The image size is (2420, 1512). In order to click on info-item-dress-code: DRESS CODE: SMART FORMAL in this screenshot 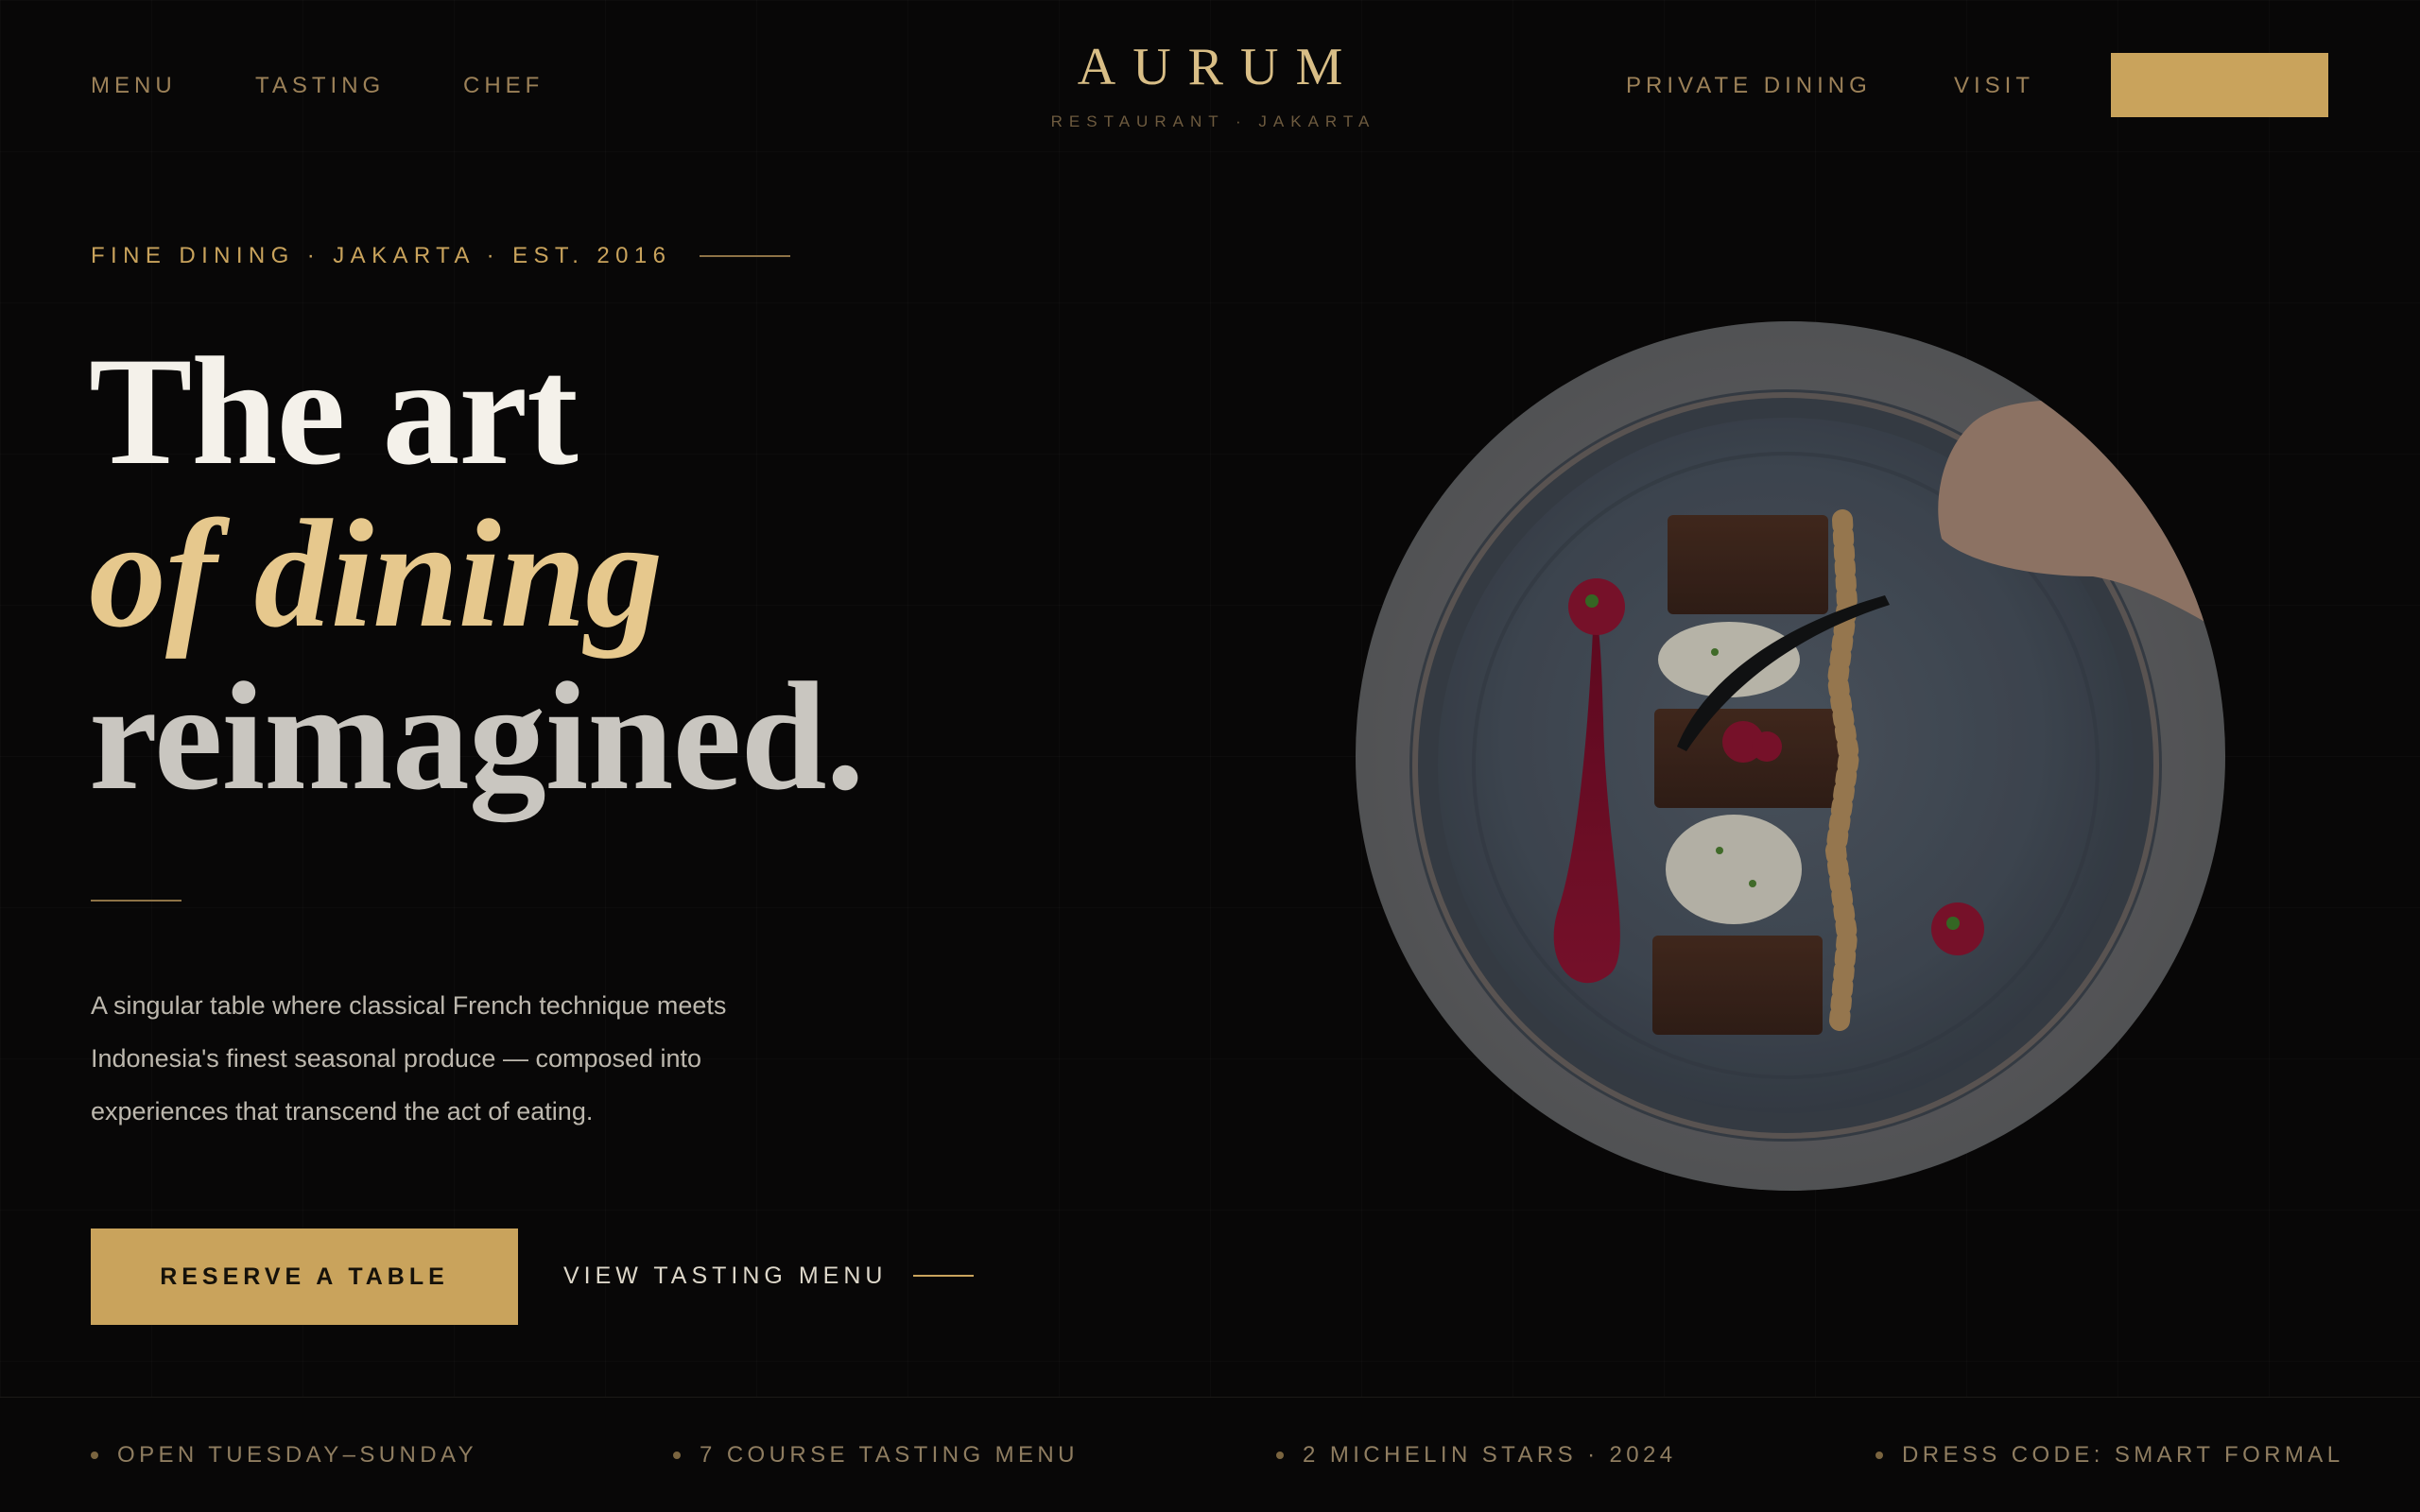, I will do `click(2110, 1455)`.